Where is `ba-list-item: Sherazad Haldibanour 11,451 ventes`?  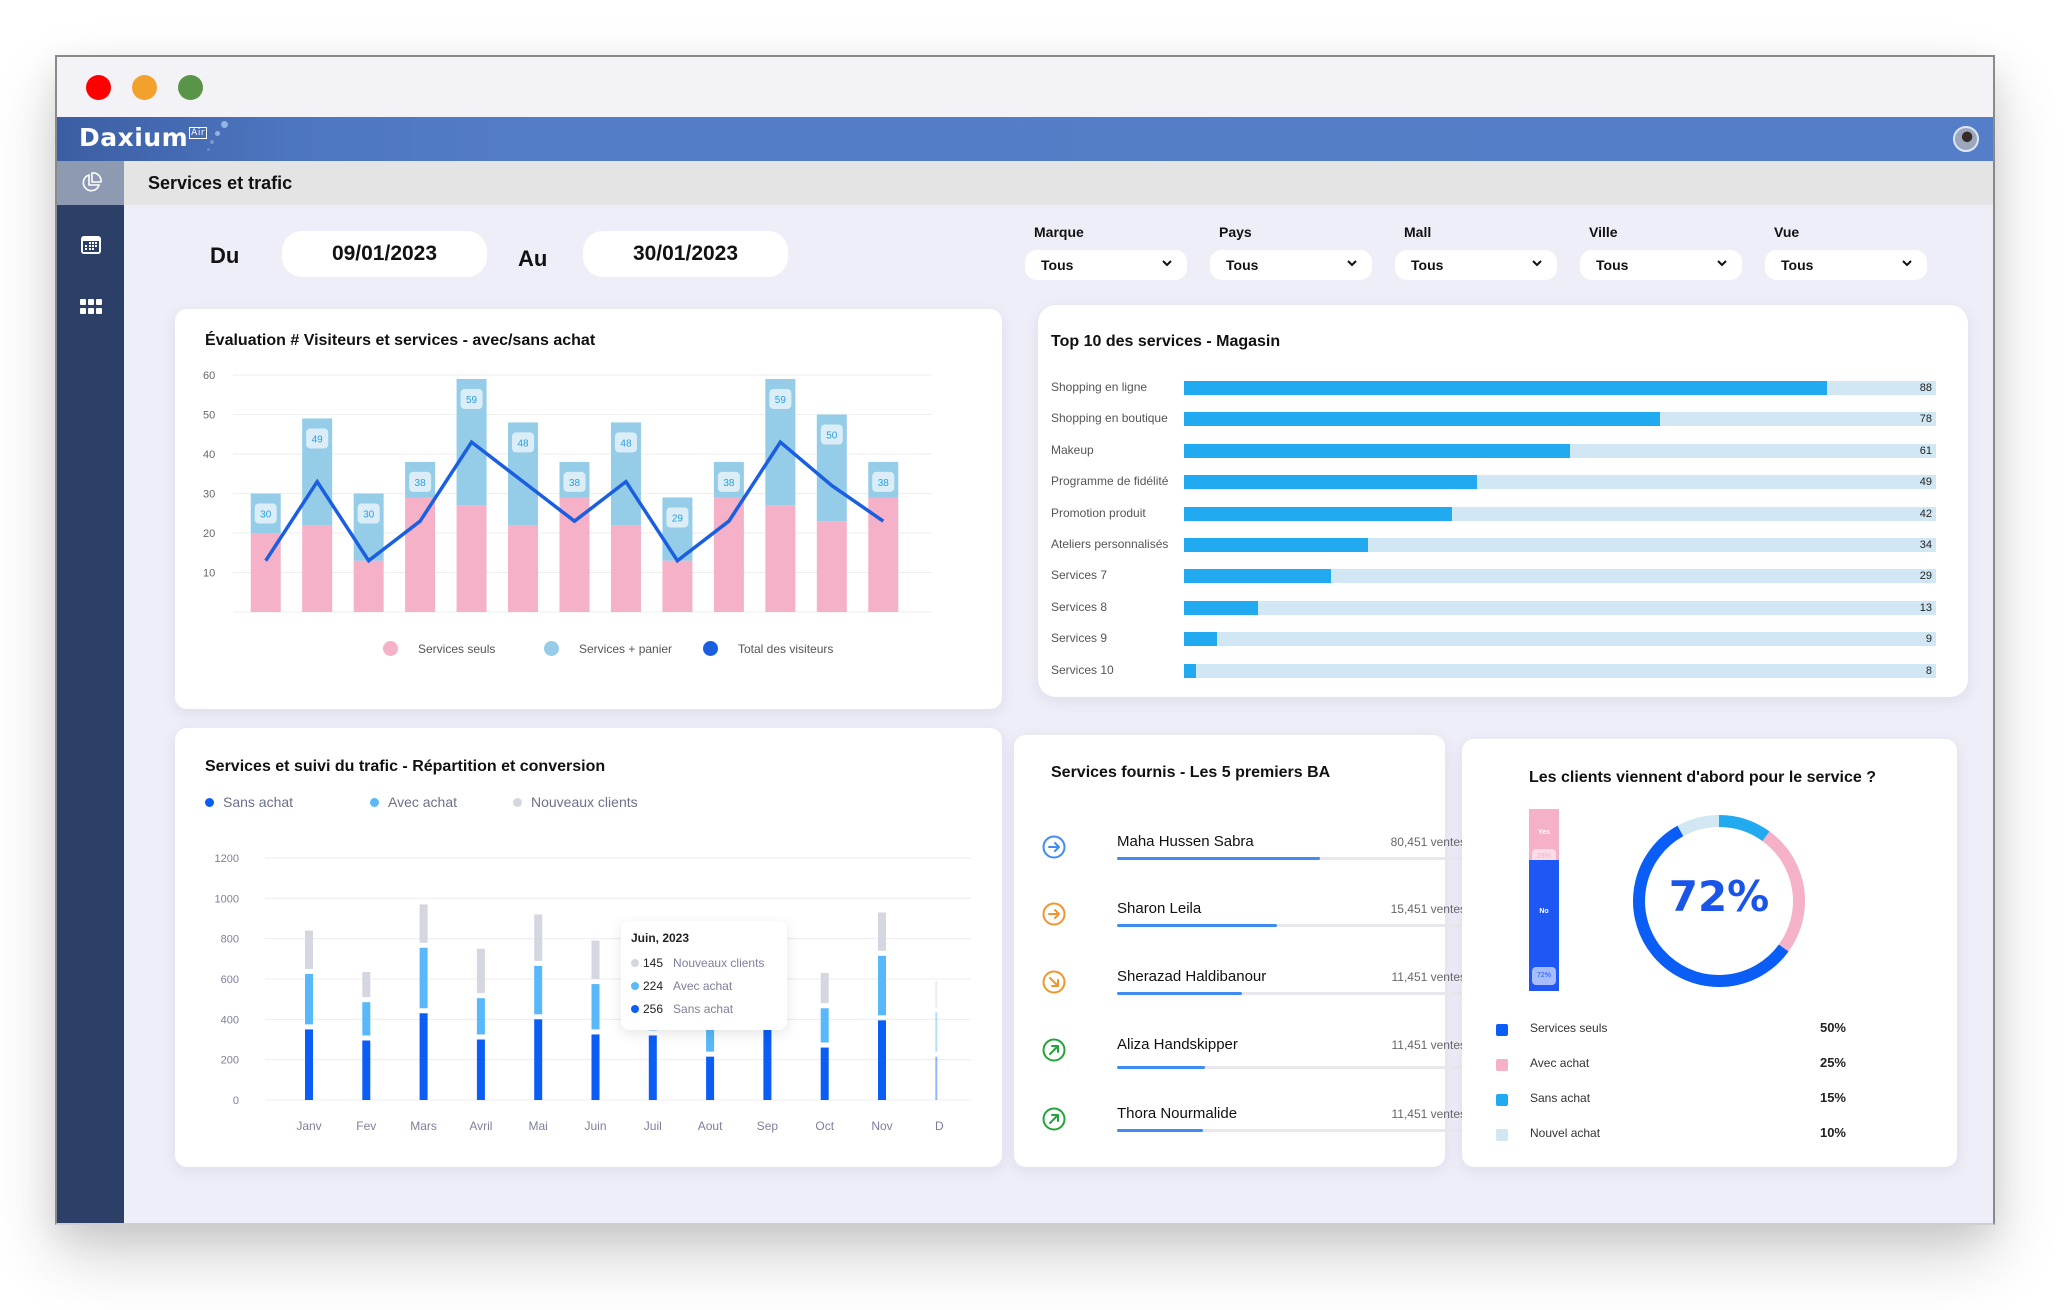
ba-list-item: Sherazad Haldibanour 11,451 ventes is located at coordinates (1274, 993).